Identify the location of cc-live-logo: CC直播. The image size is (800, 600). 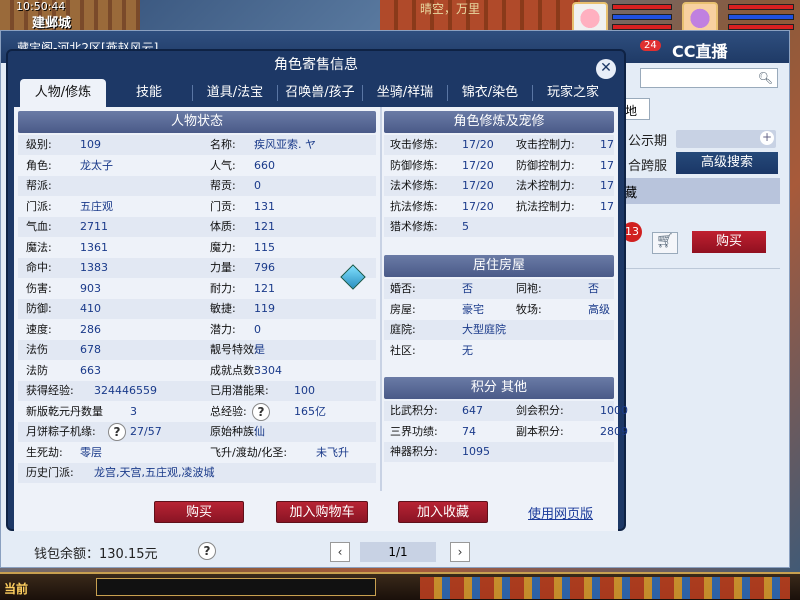
(700, 51).